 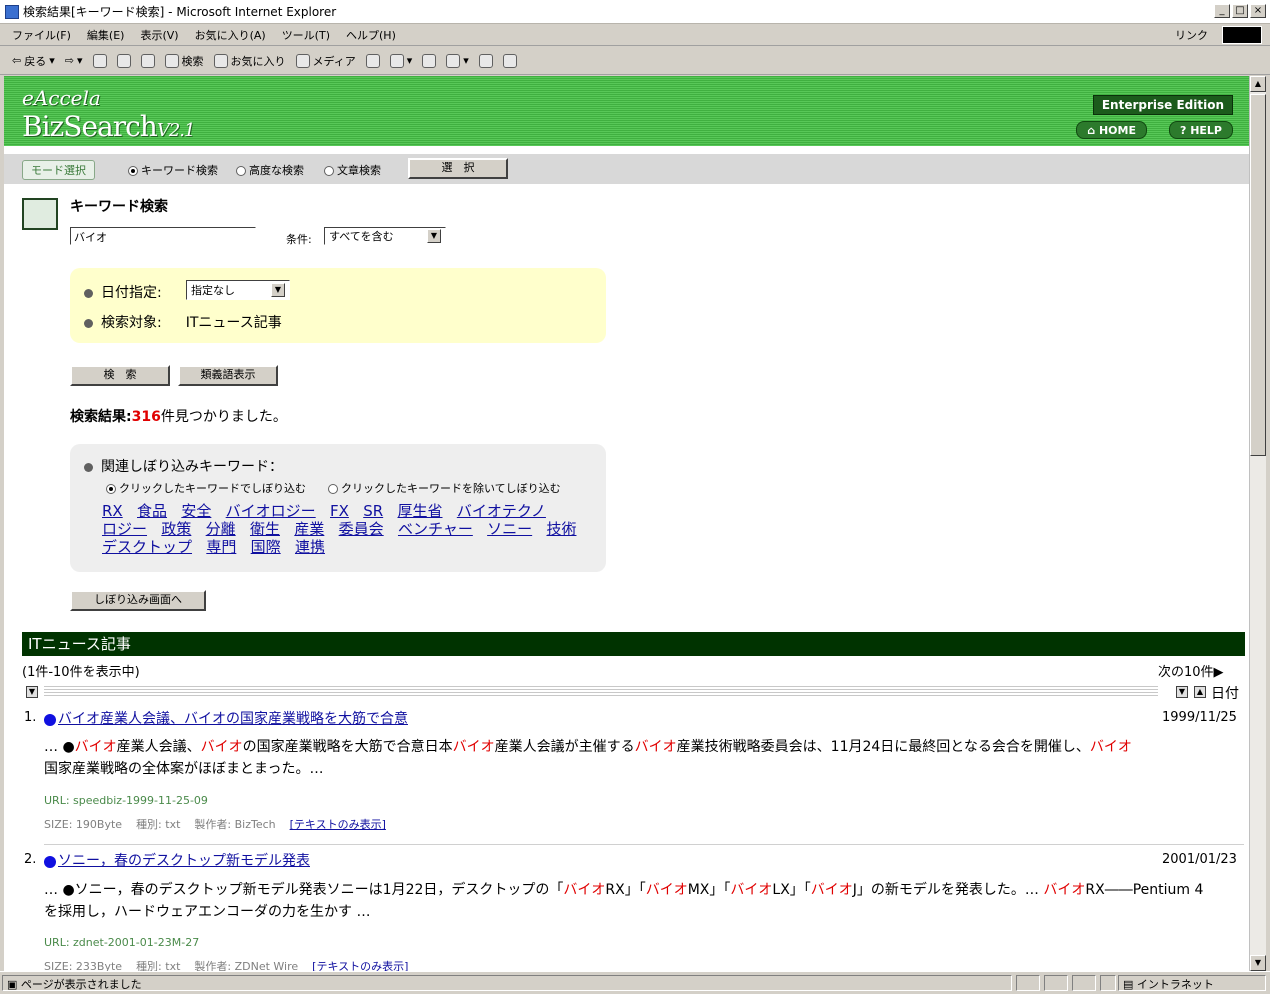 What do you see at coordinates (124, 61) in the screenshot?
I see `refresh-button` at bounding box center [124, 61].